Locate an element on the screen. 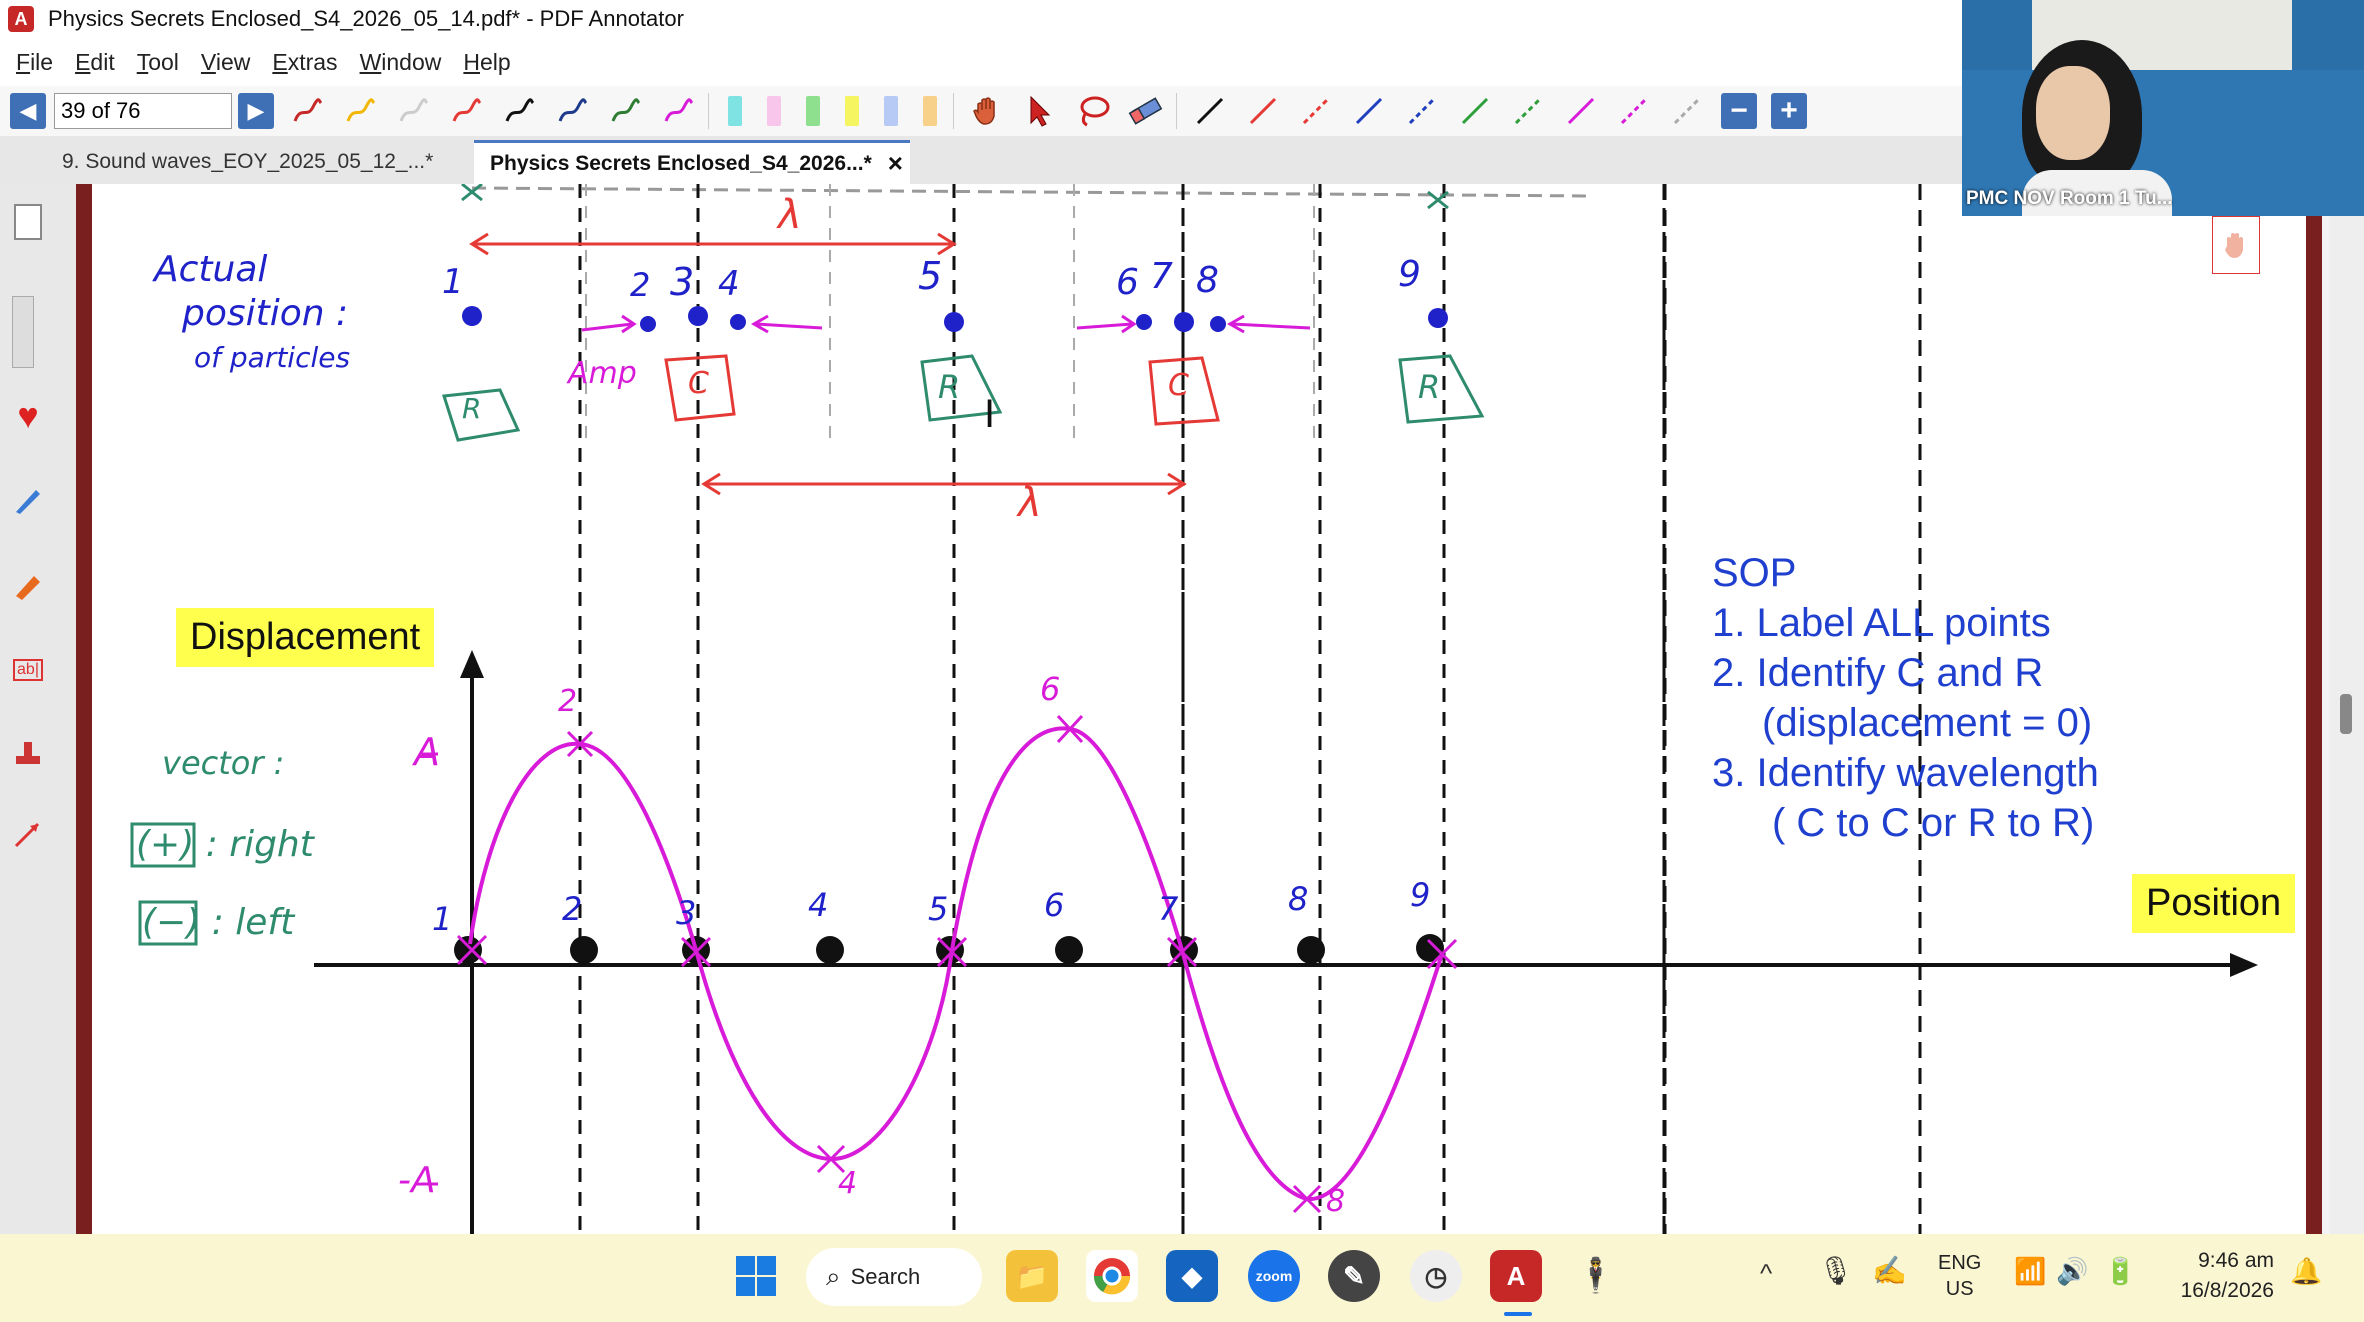 Image resolution: width=2364 pixels, height=1322 pixels. toolbar-separator is located at coordinates (953, 111).